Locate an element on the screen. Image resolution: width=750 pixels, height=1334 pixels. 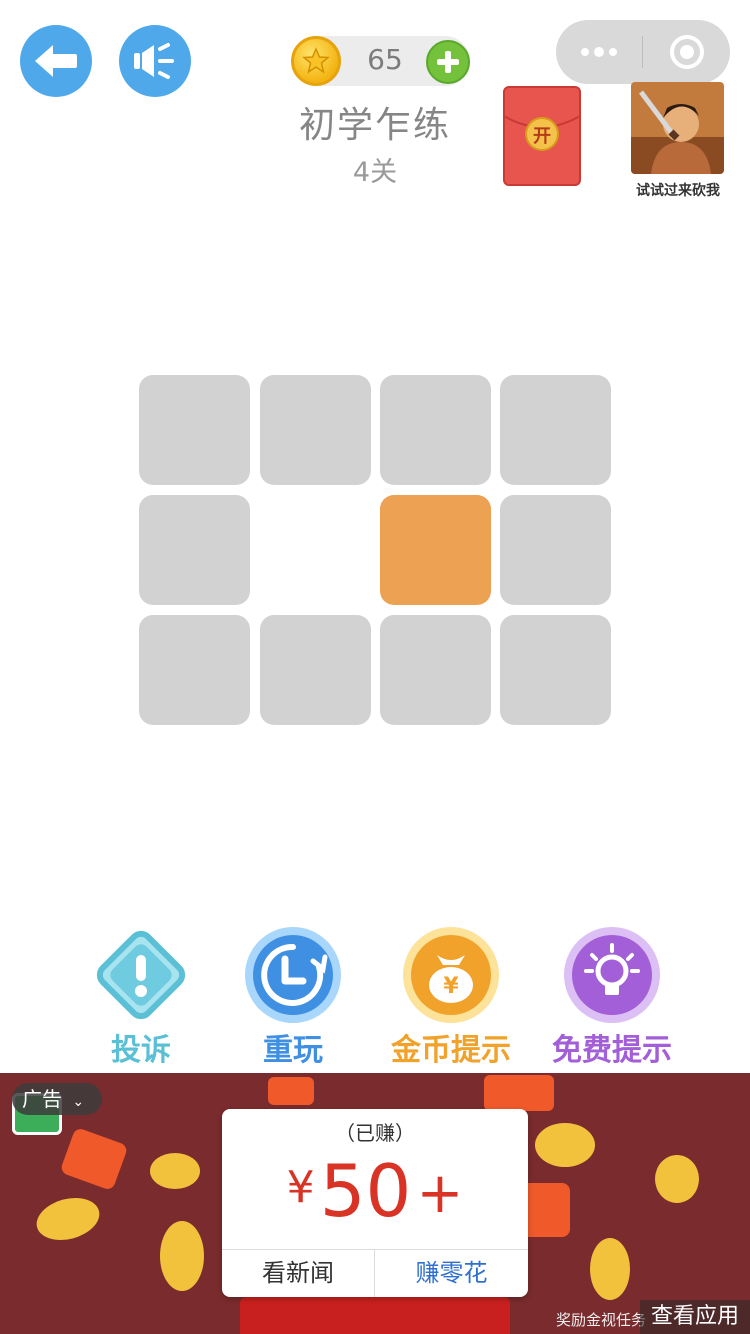
coin-icon is located at coordinates (316, 61).